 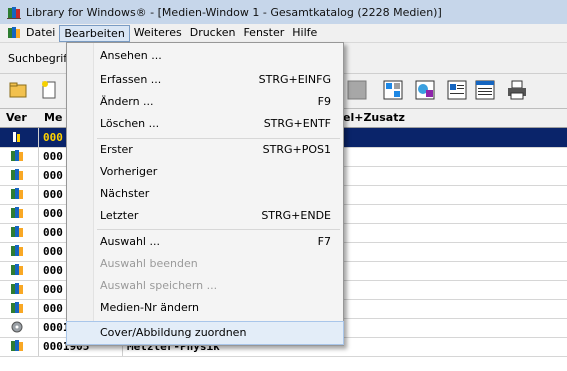 I want to click on menu-bearbeiten: Bearbeiten, so click(x=94, y=33).